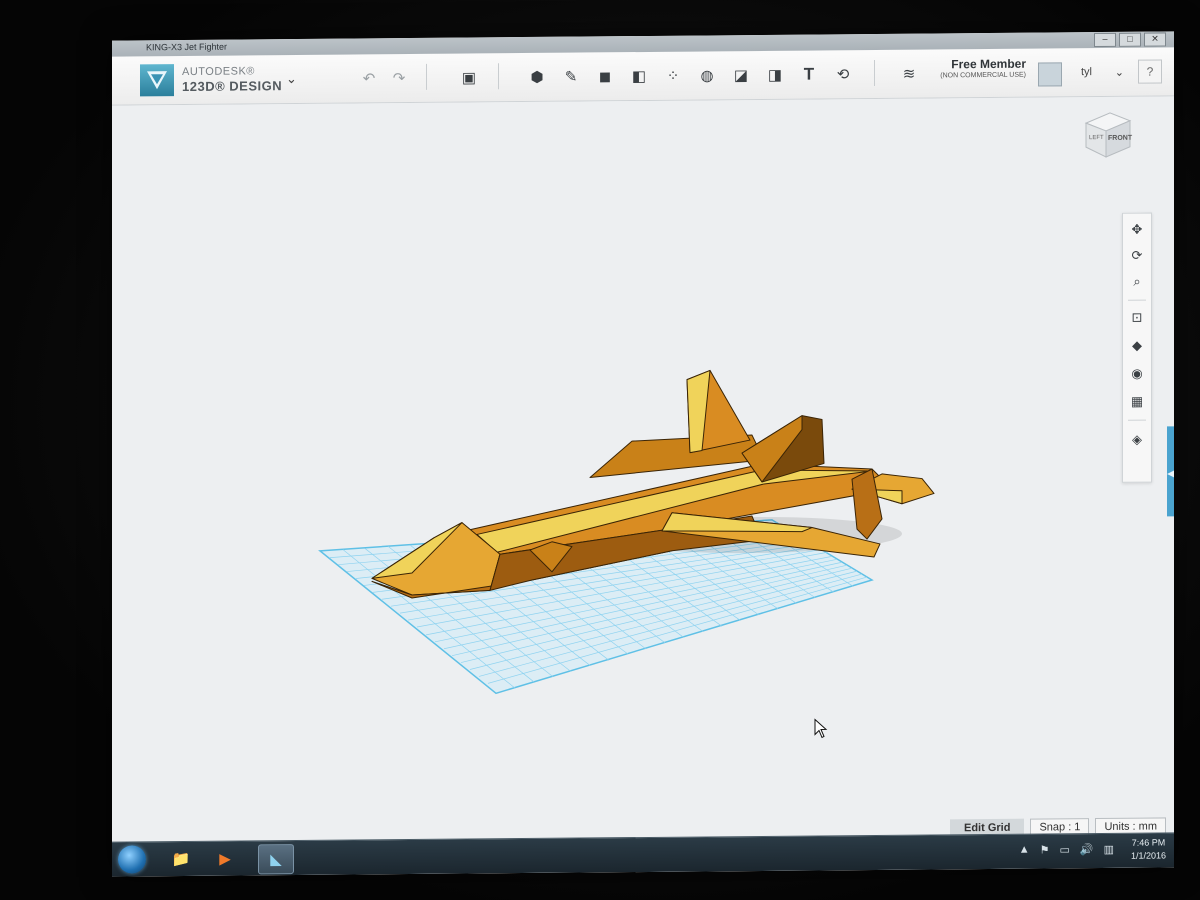 The image size is (1200, 900). What do you see at coordinates (276, 859) in the screenshot?
I see `taskbar-123d-design-icon: ◣` at bounding box center [276, 859].